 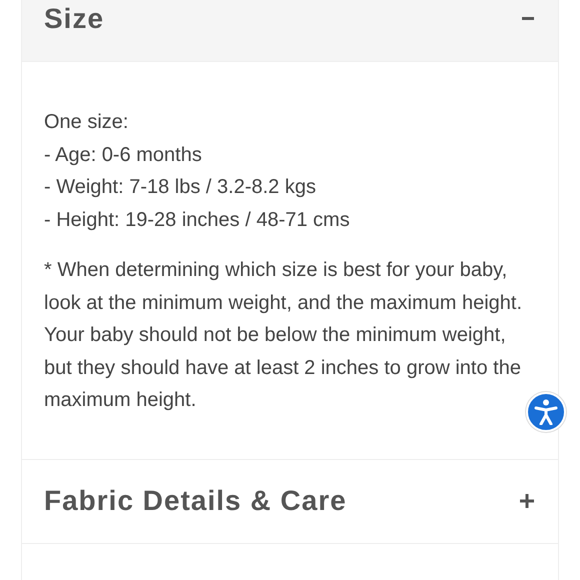 I want to click on size-detail: - Weight: 7-18 lbs / 3.2-8.2 kgs, so click(x=180, y=187).